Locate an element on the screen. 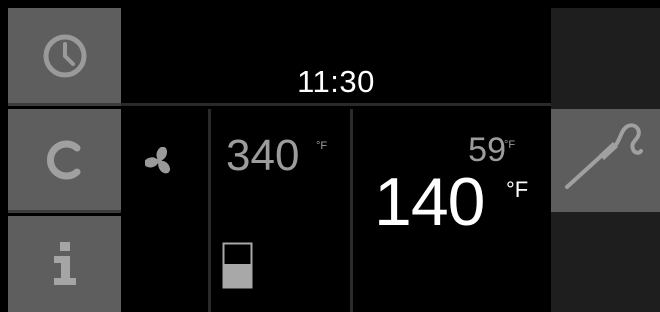 The image size is (660, 312). clock-button is located at coordinates (64, 57).